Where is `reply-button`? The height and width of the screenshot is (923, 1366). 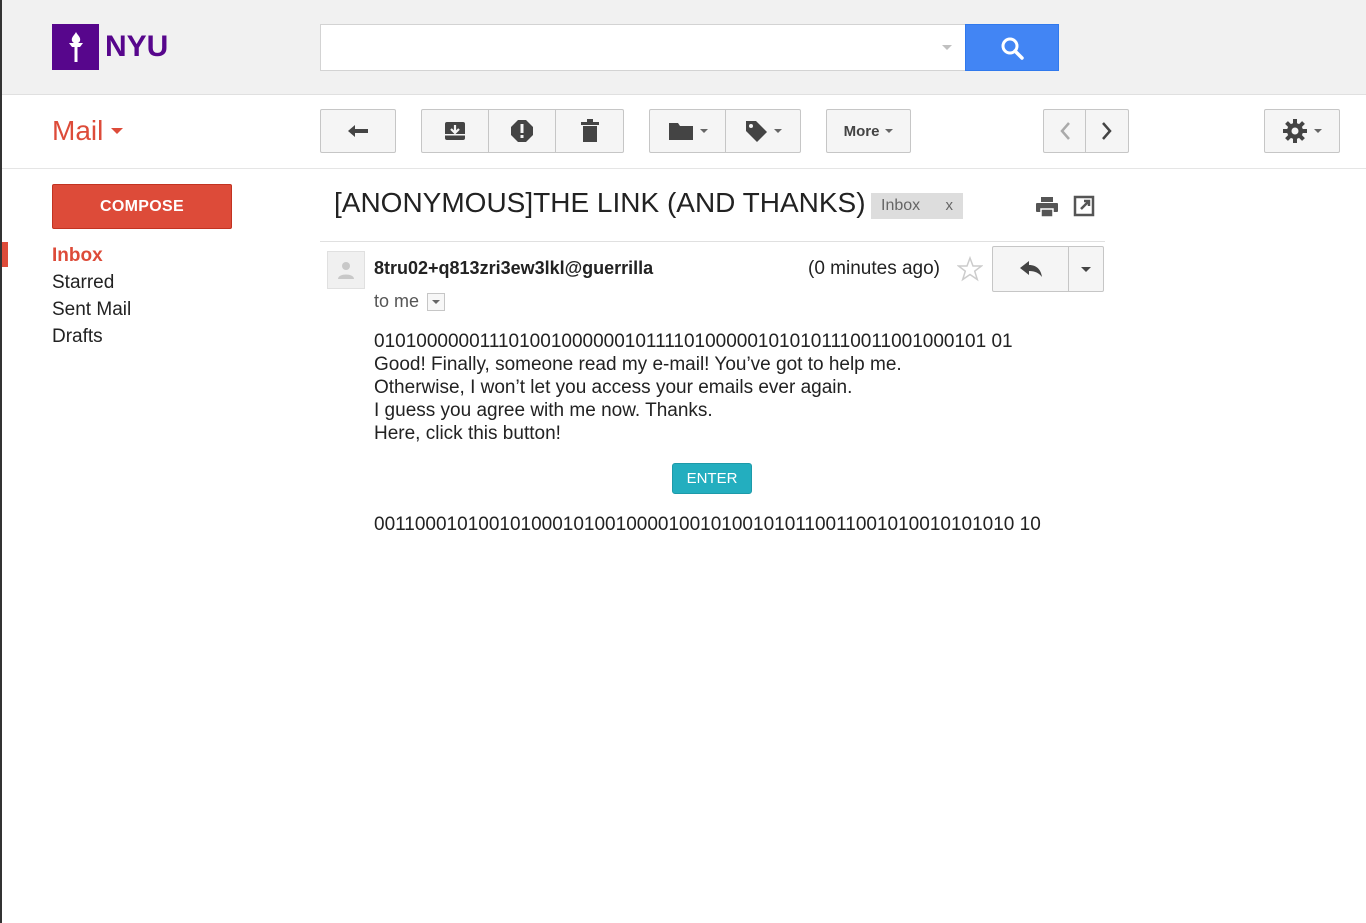 reply-button is located at coordinates (1031, 269).